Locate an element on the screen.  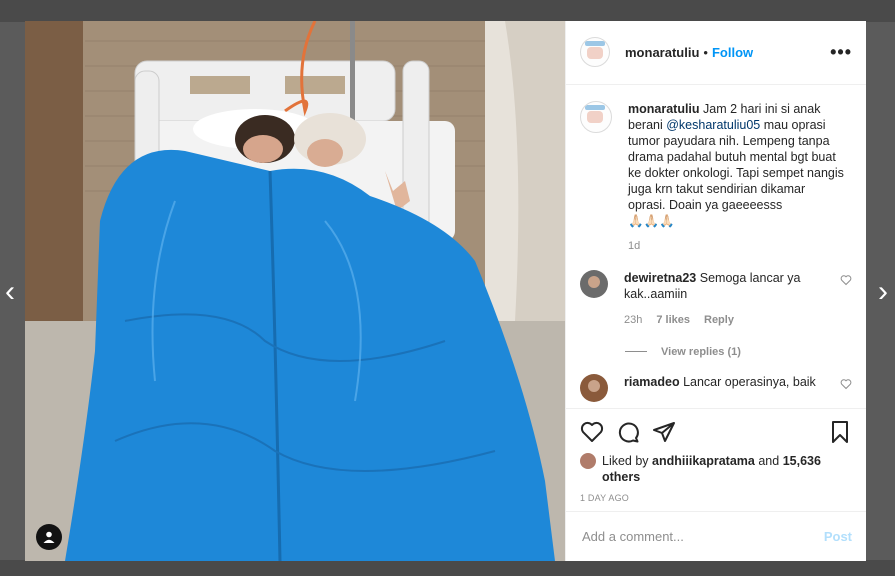
user-tag-button is located at coordinates (49, 537).